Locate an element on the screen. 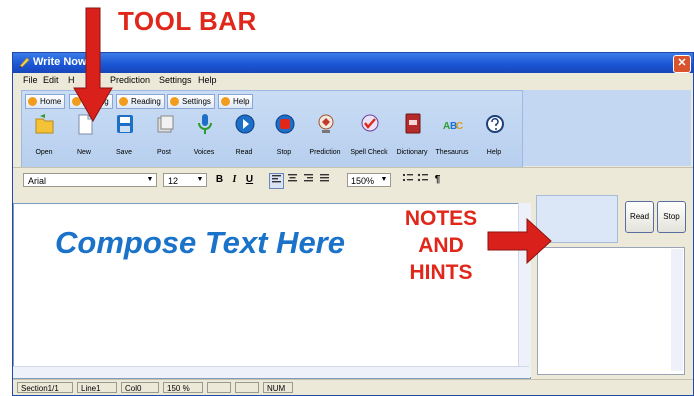 The height and width of the screenshot is (396, 694). notes-label-line: AND is located at coordinates (441, 245).